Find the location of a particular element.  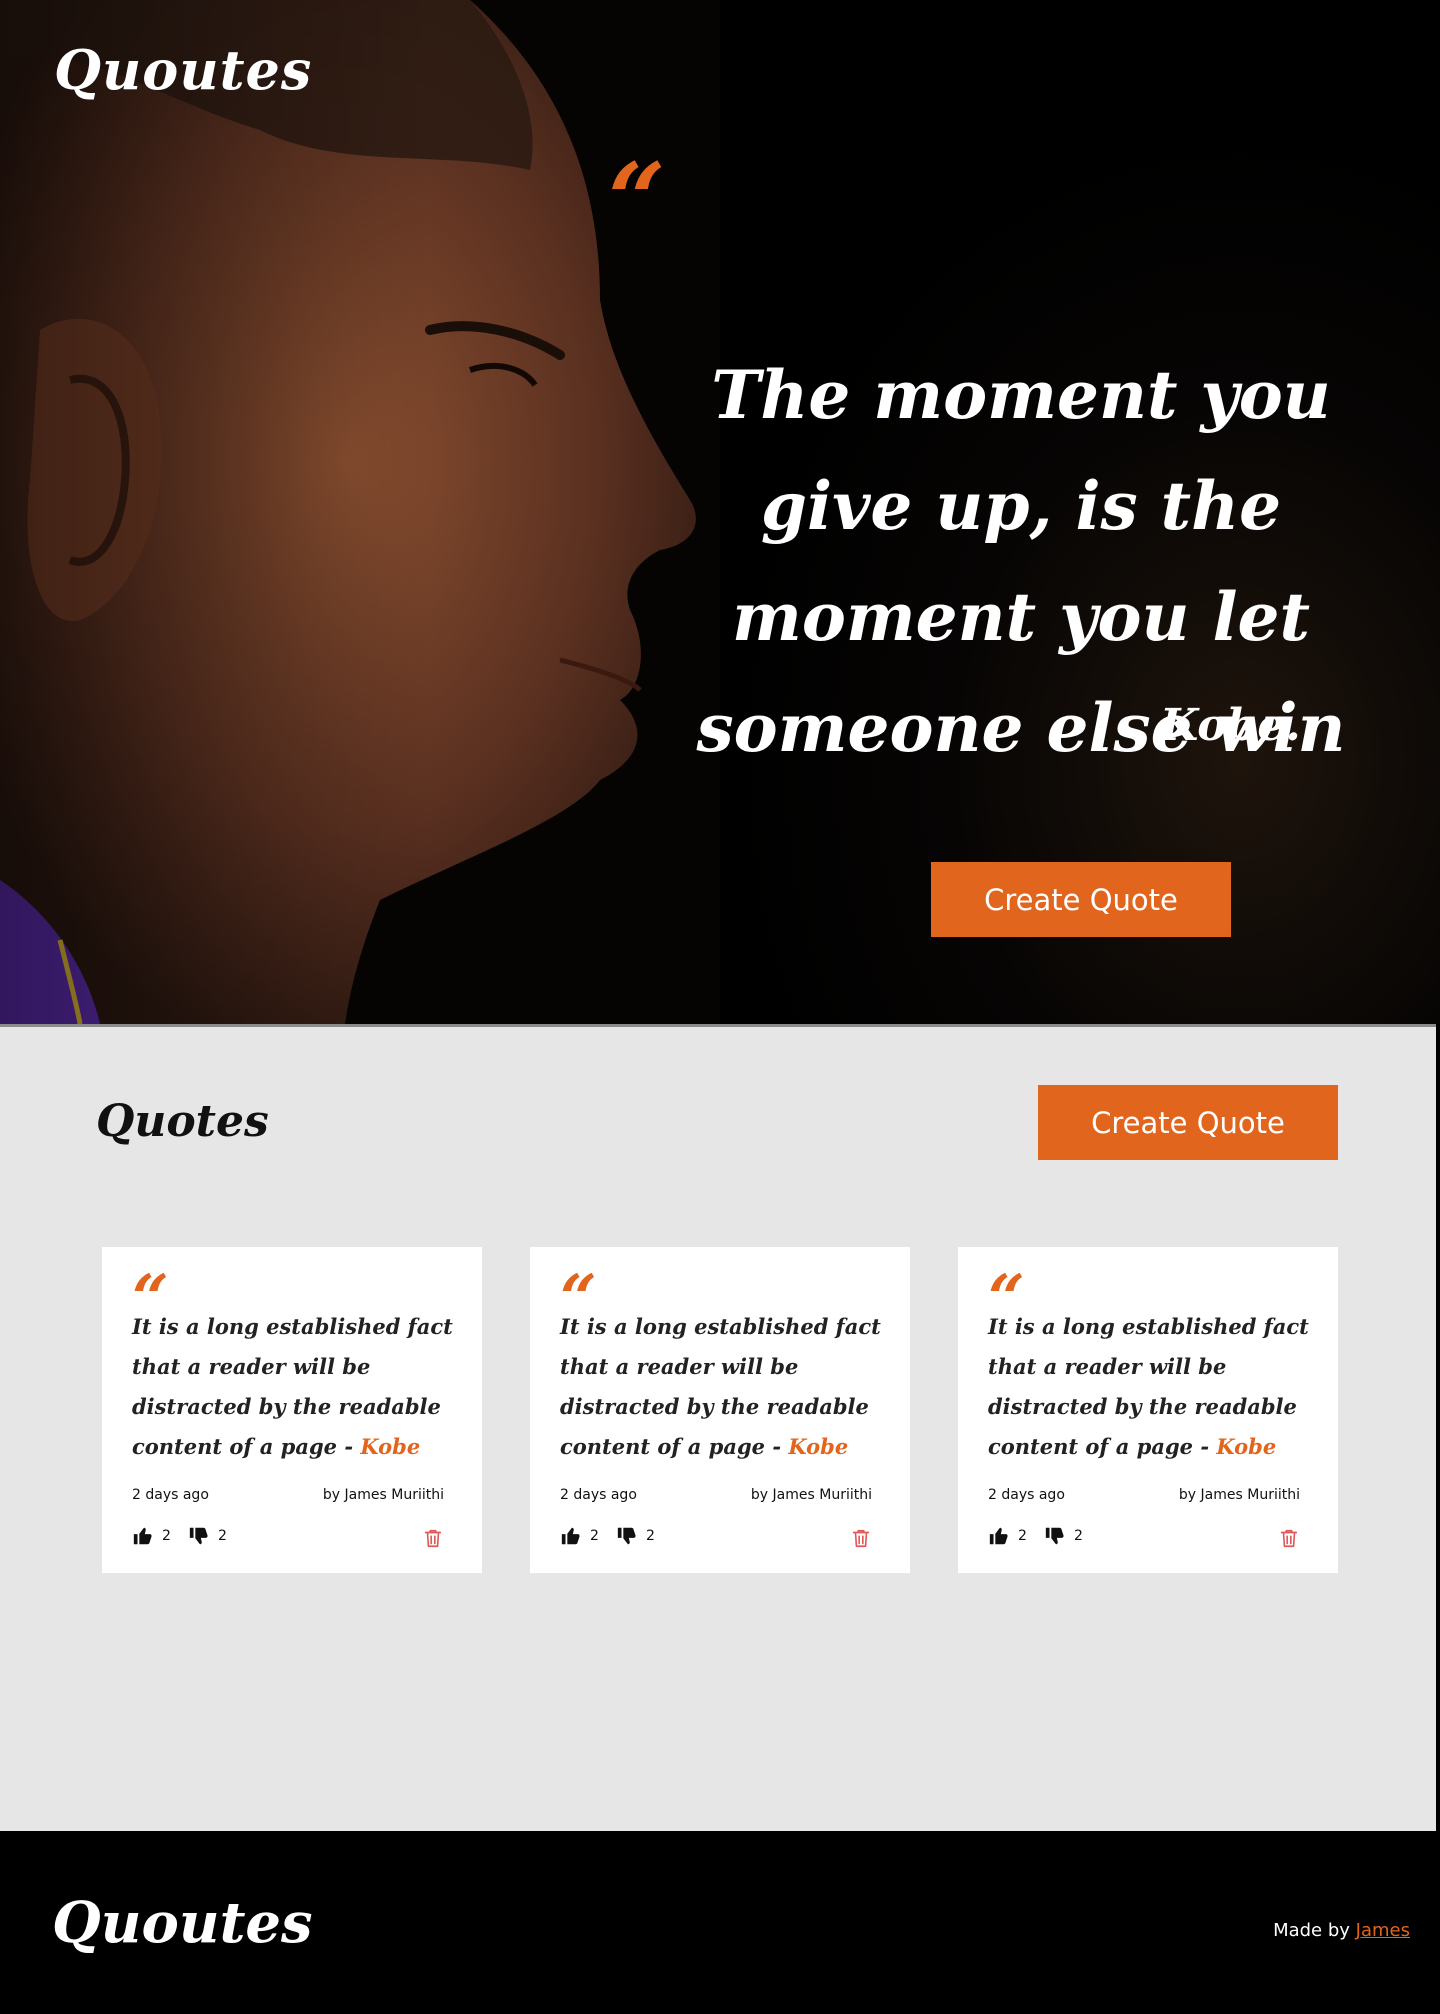

footer-credit: Made by James is located at coordinates (1341, 1930).